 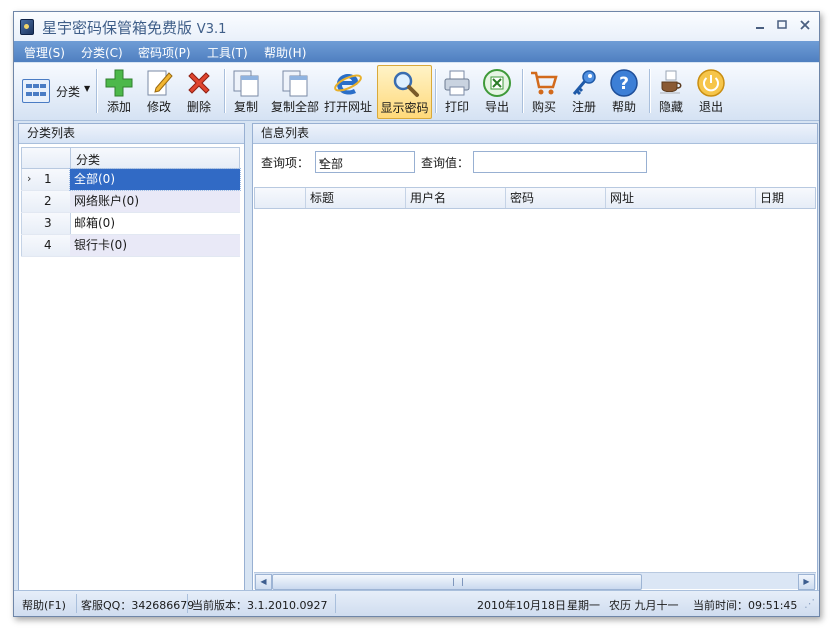 What do you see at coordinates (784, 198) in the screenshot?
I see `column-header-date: 日期` at bounding box center [784, 198].